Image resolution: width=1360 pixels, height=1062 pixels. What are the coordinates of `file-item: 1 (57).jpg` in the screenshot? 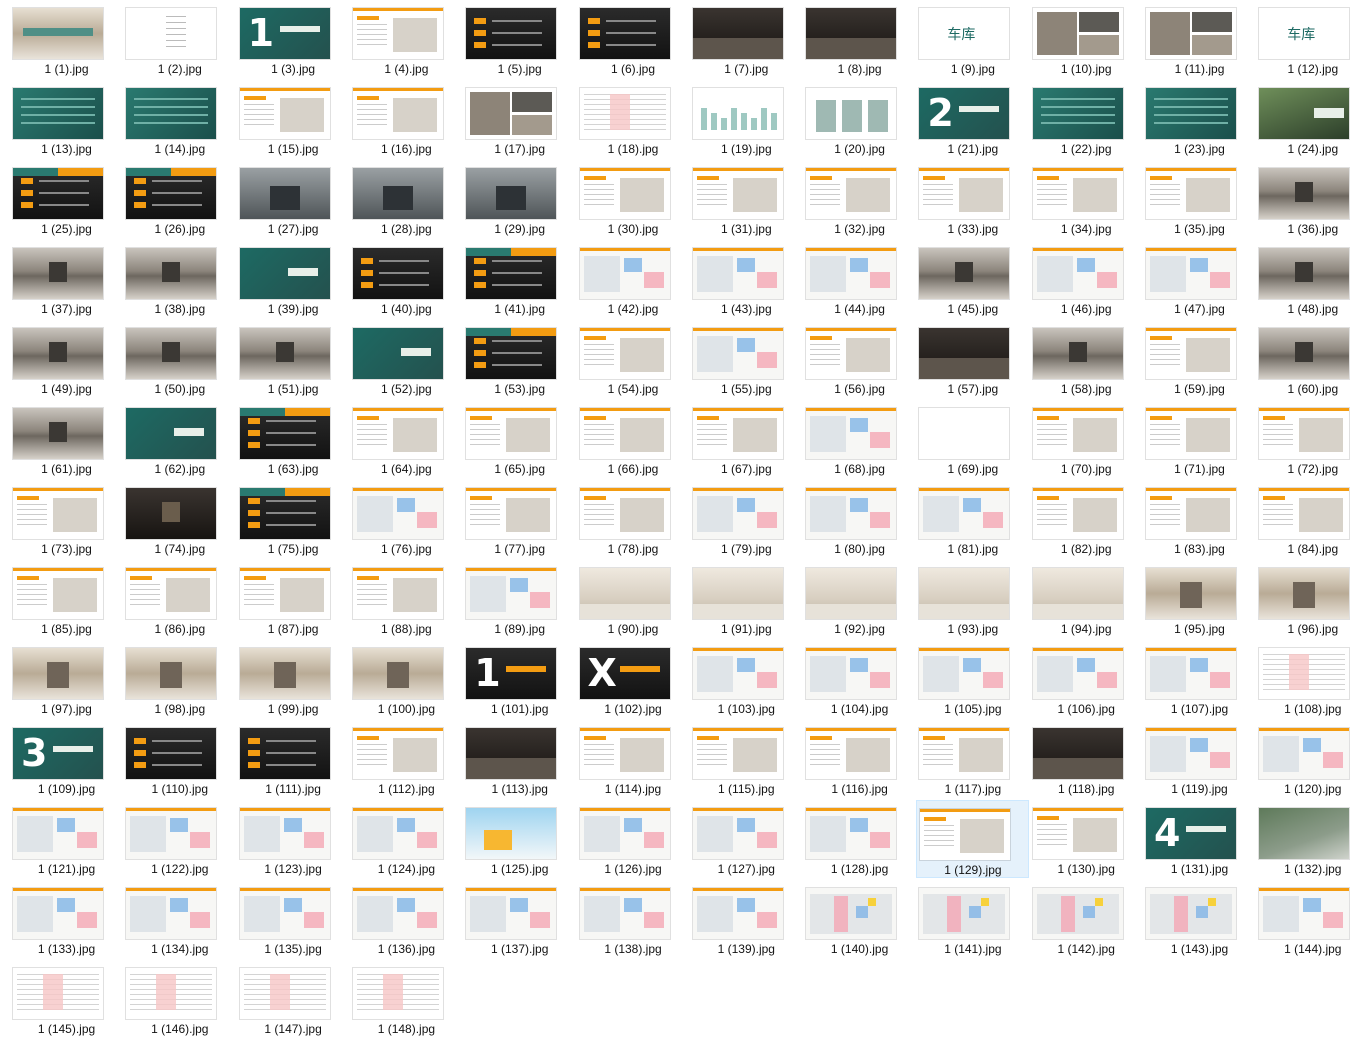 It's located at (972, 359).